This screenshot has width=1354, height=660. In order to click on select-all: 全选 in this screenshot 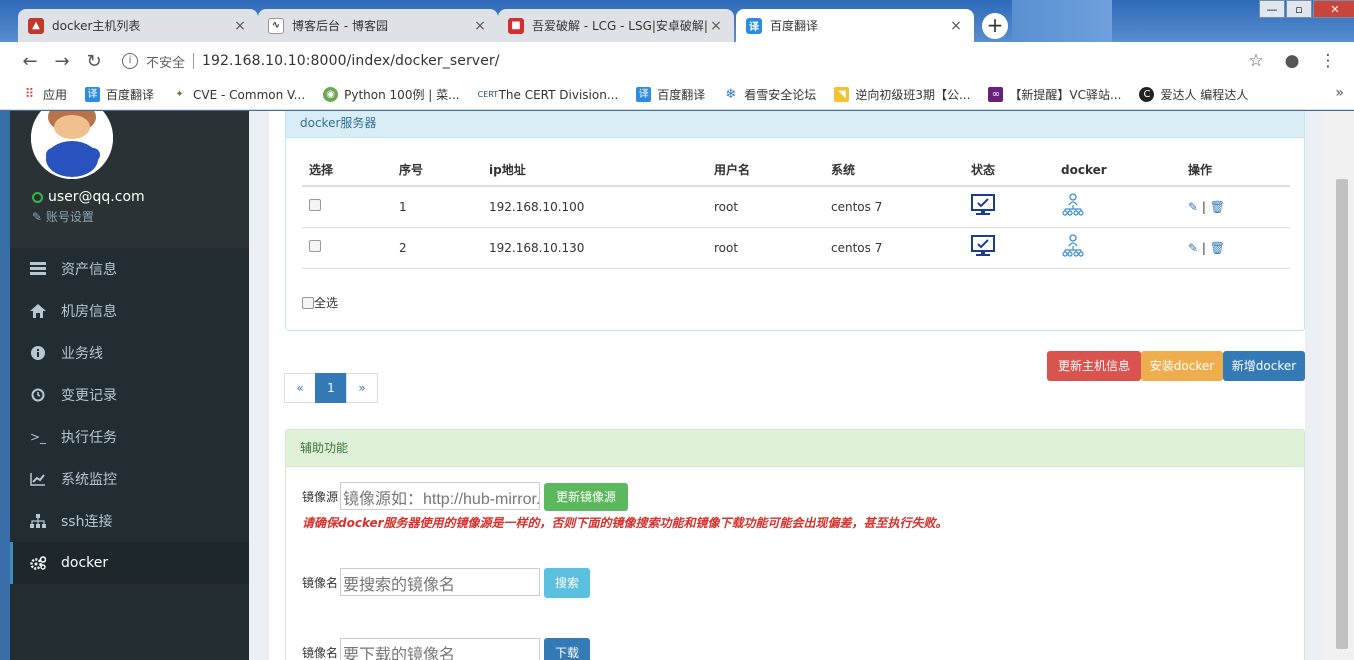, I will do `click(320, 302)`.